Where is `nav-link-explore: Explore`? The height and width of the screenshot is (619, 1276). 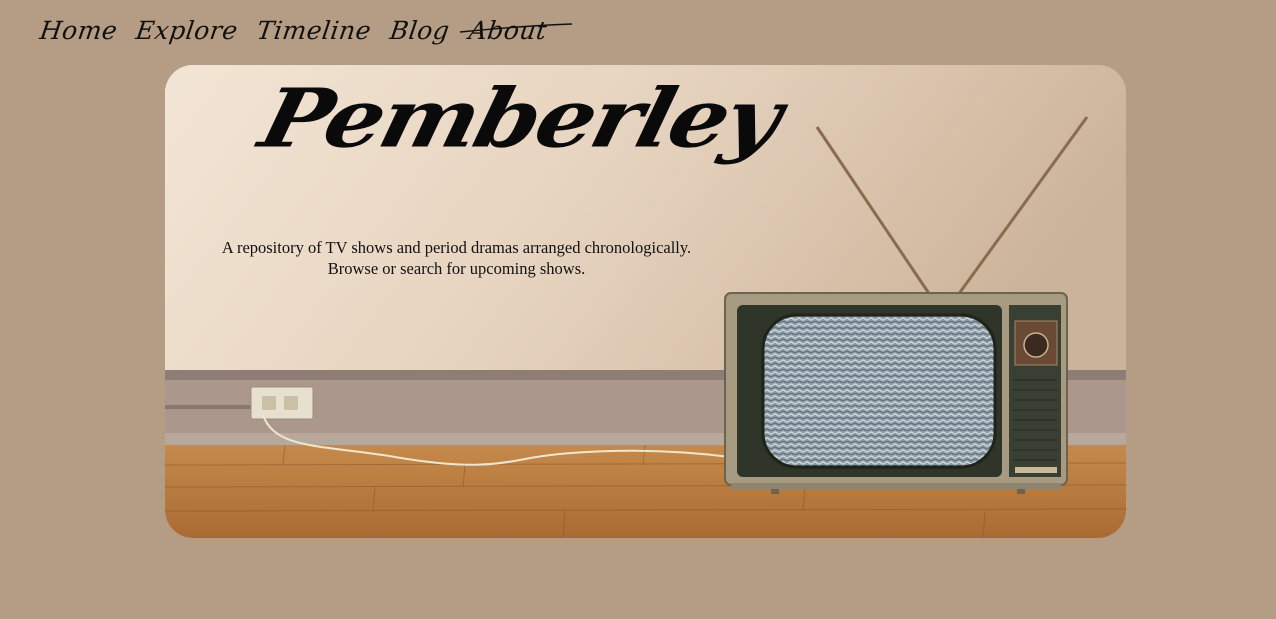
nav-link-explore: Explore is located at coordinates (187, 31).